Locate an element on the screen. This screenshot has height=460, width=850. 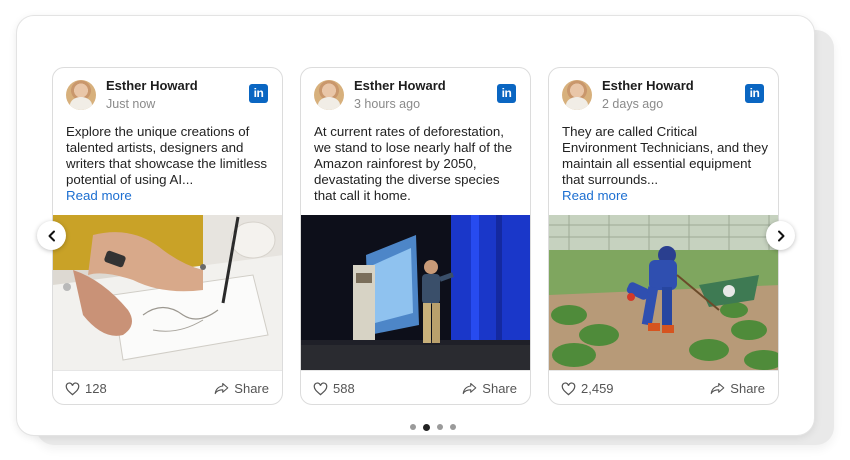
carousel-next-button is located at coordinates (780, 235).